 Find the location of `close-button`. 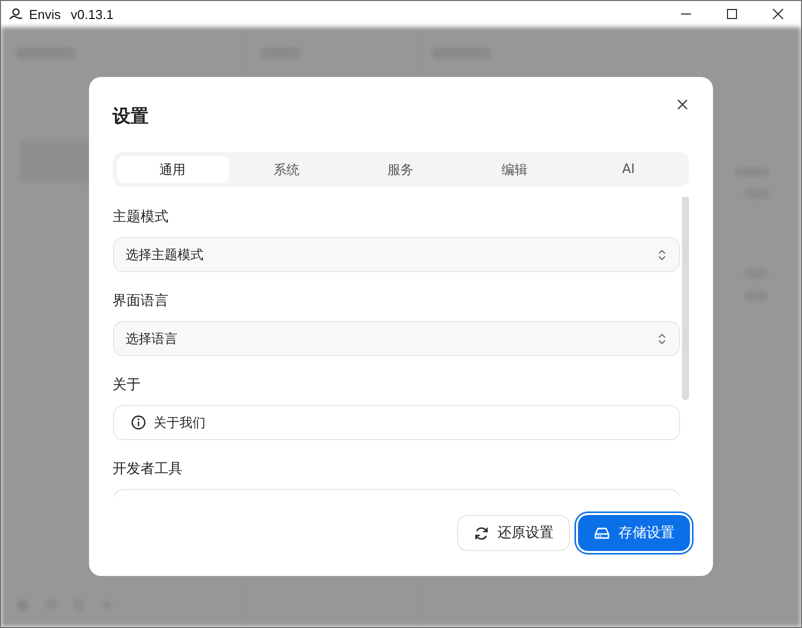

close-button is located at coordinates (683, 104).